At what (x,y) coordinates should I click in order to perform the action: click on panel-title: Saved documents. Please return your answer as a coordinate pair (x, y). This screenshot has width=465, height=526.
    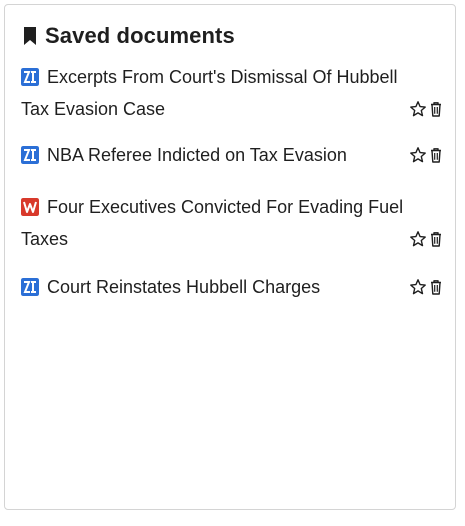
    Looking at the image, I should click on (140, 35).